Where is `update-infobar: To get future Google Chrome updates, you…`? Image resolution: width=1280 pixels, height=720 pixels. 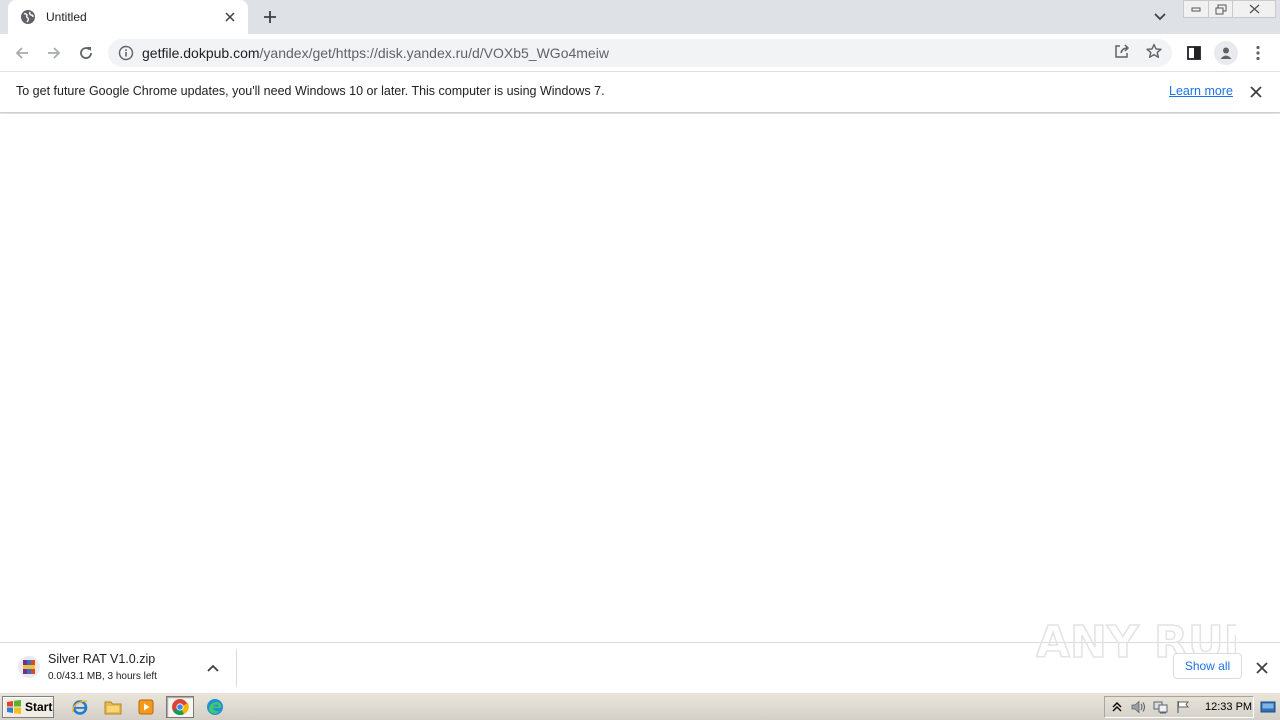
update-infobar: To get future Google Chrome updates, you… is located at coordinates (640, 92).